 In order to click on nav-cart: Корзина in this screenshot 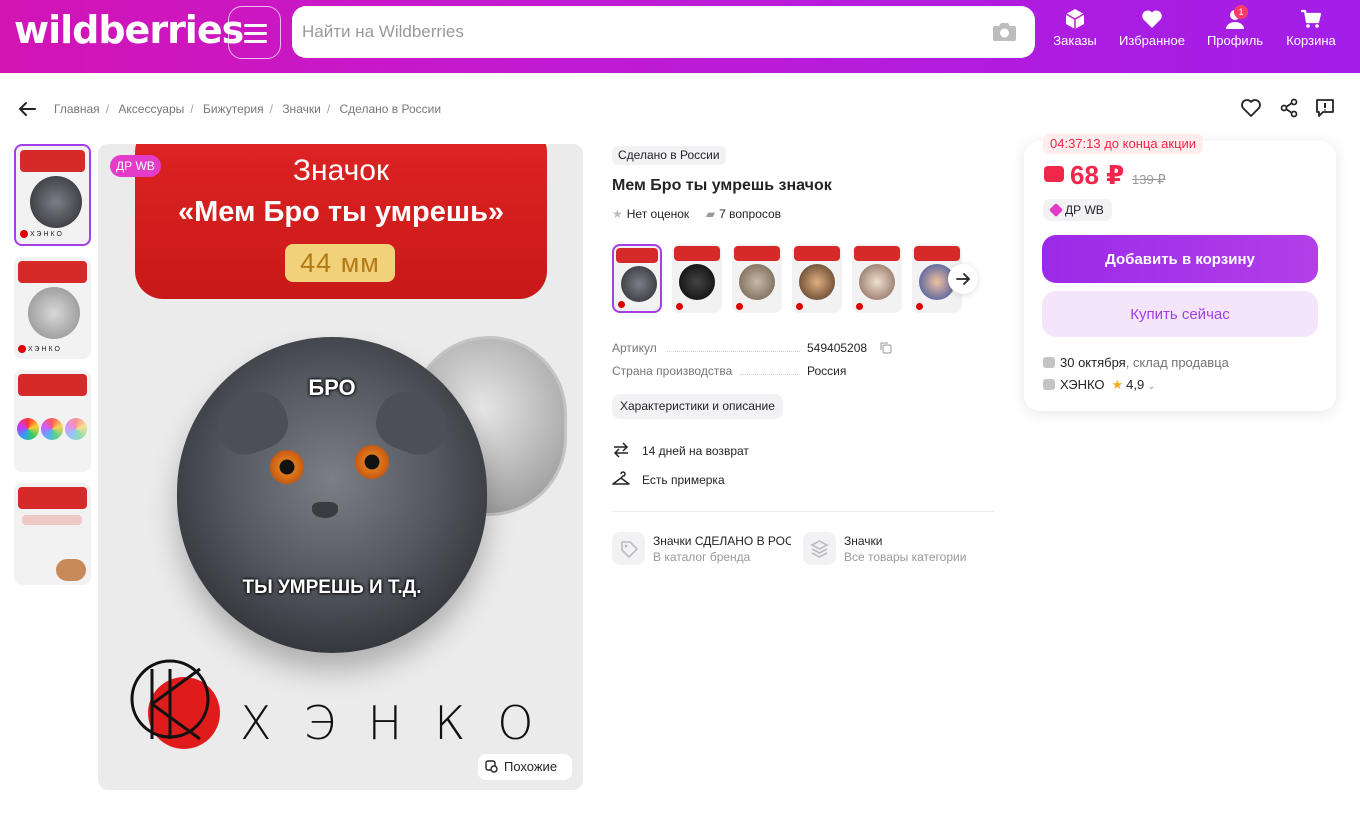, I will do `click(1311, 33)`.